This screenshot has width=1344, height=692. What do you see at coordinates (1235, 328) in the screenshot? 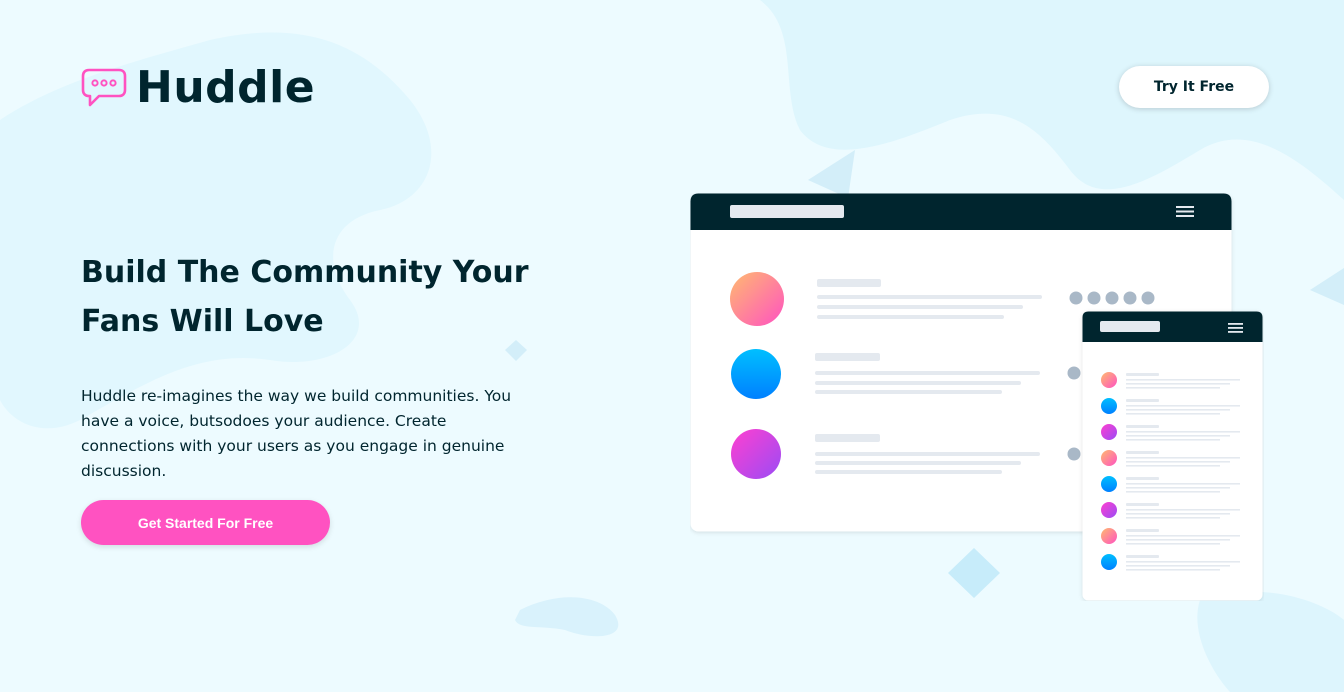
I see `hamburger-menu-icon-small` at bounding box center [1235, 328].